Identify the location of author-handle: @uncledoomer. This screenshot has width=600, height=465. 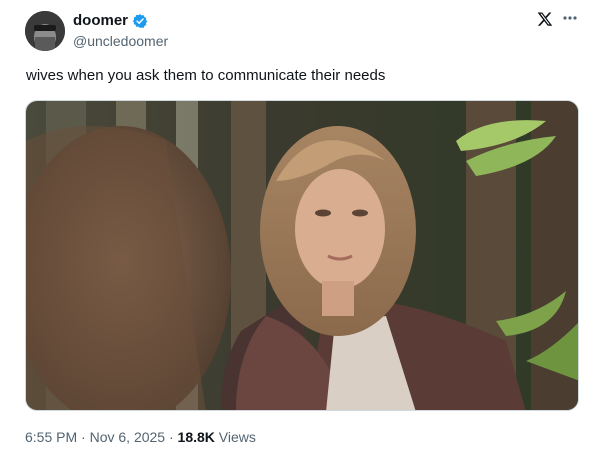
(120, 41).